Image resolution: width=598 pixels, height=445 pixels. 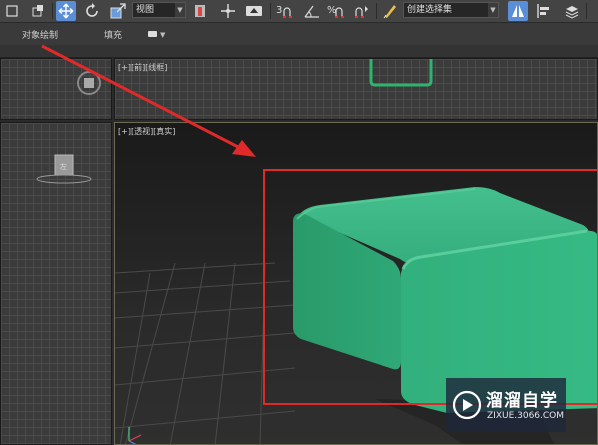 What do you see at coordinates (526, 416) in the screenshot?
I see `watermark-url: ZIXUE.3066.COM` at bounding box center [526, 416].